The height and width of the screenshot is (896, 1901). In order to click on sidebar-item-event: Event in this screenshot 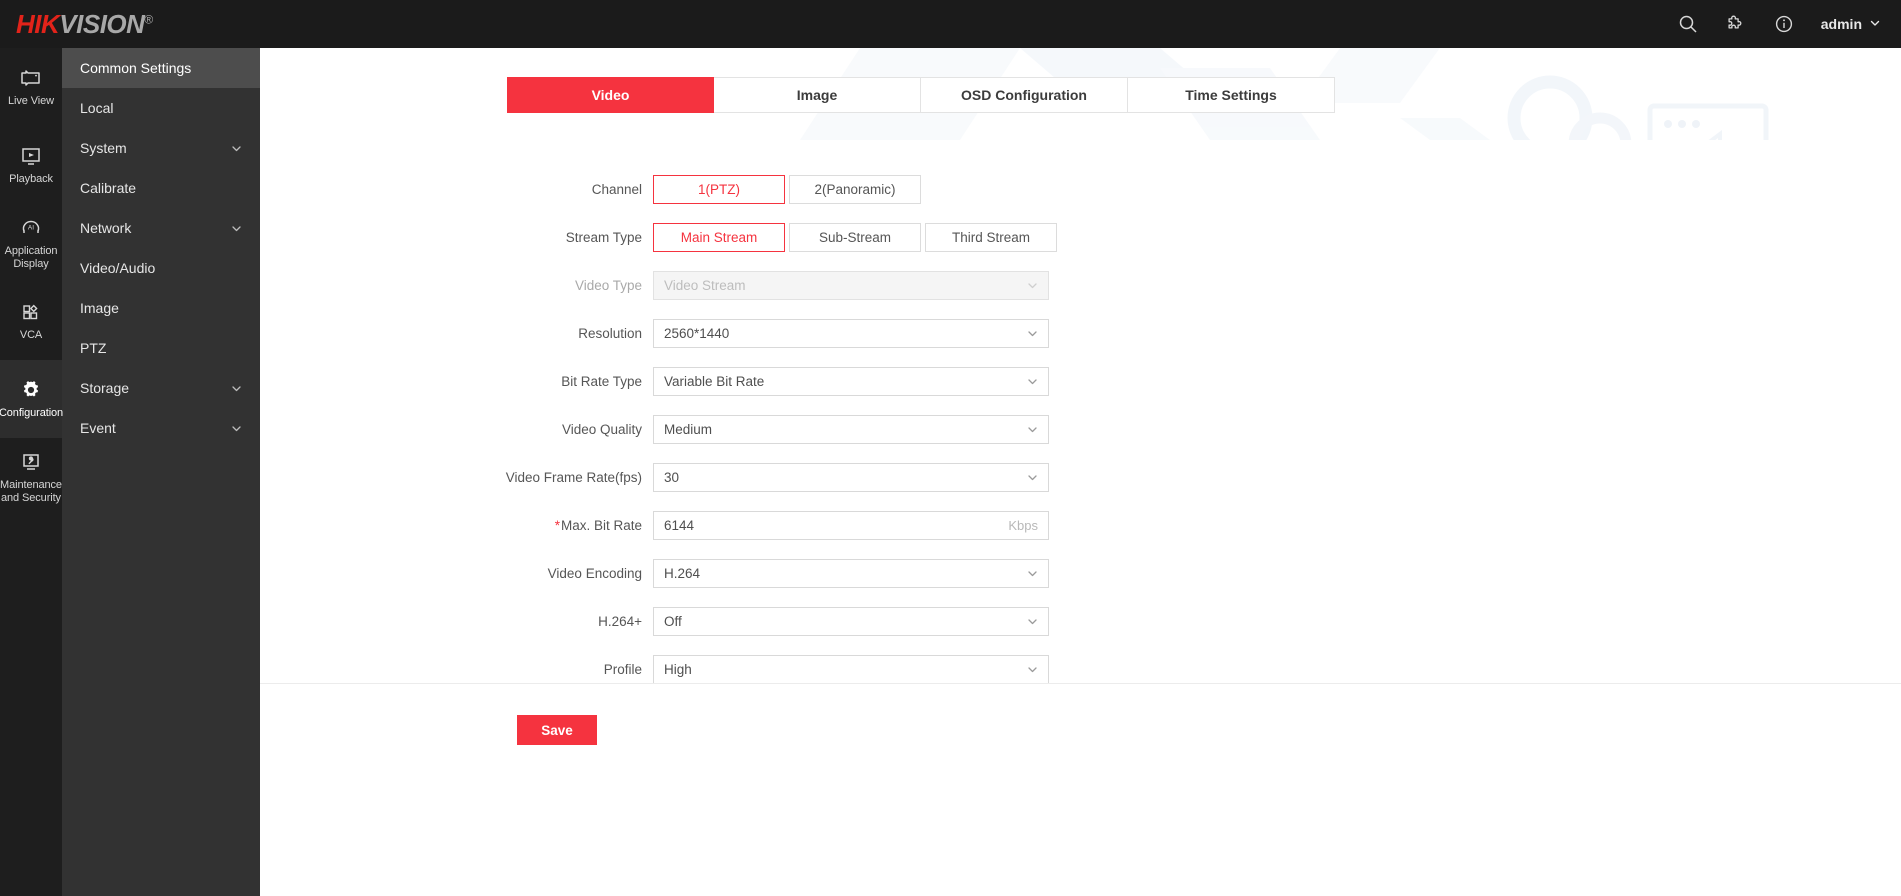, I will do `click(161, 428)`.